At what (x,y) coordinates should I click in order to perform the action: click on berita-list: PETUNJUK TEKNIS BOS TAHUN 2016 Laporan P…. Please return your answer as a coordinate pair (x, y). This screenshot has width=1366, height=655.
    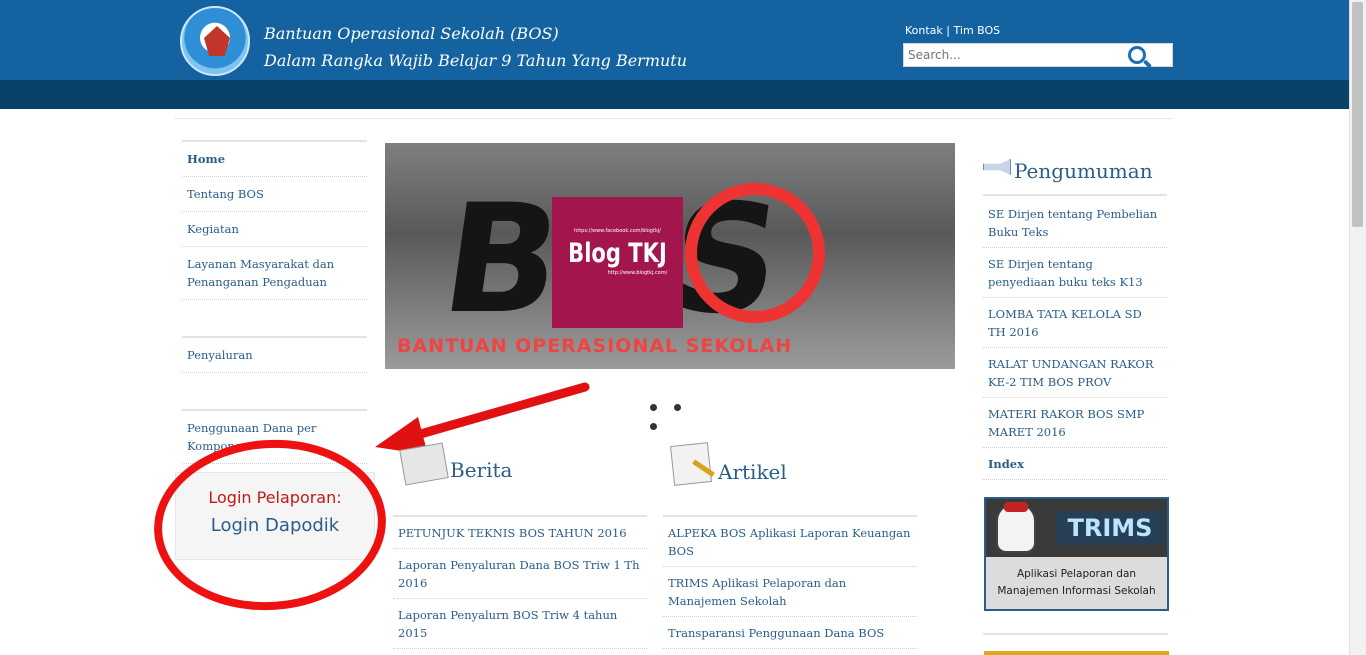
    Looking at the image, I should click on (520, 582).